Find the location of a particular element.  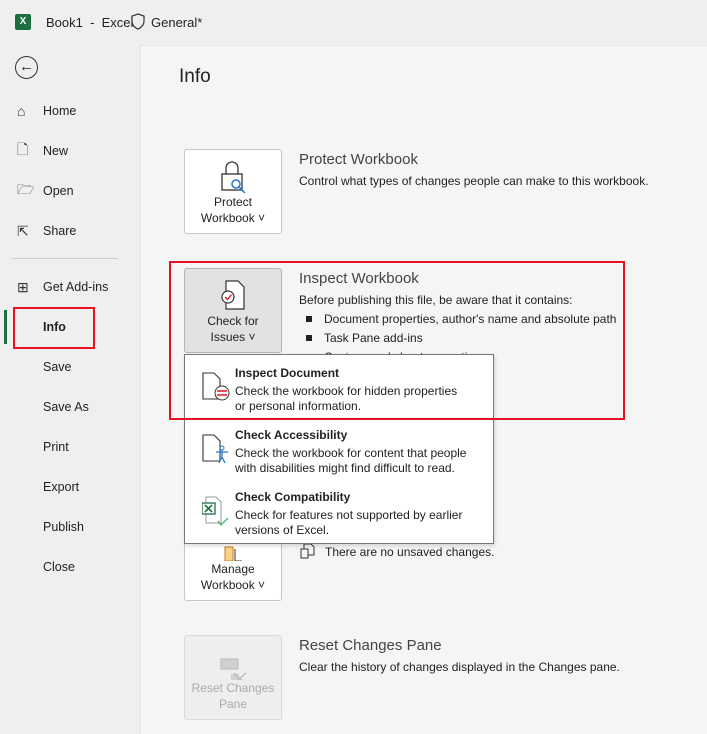

sidebar-item-label: Get Add-ins is located at coordinates (76, 287).